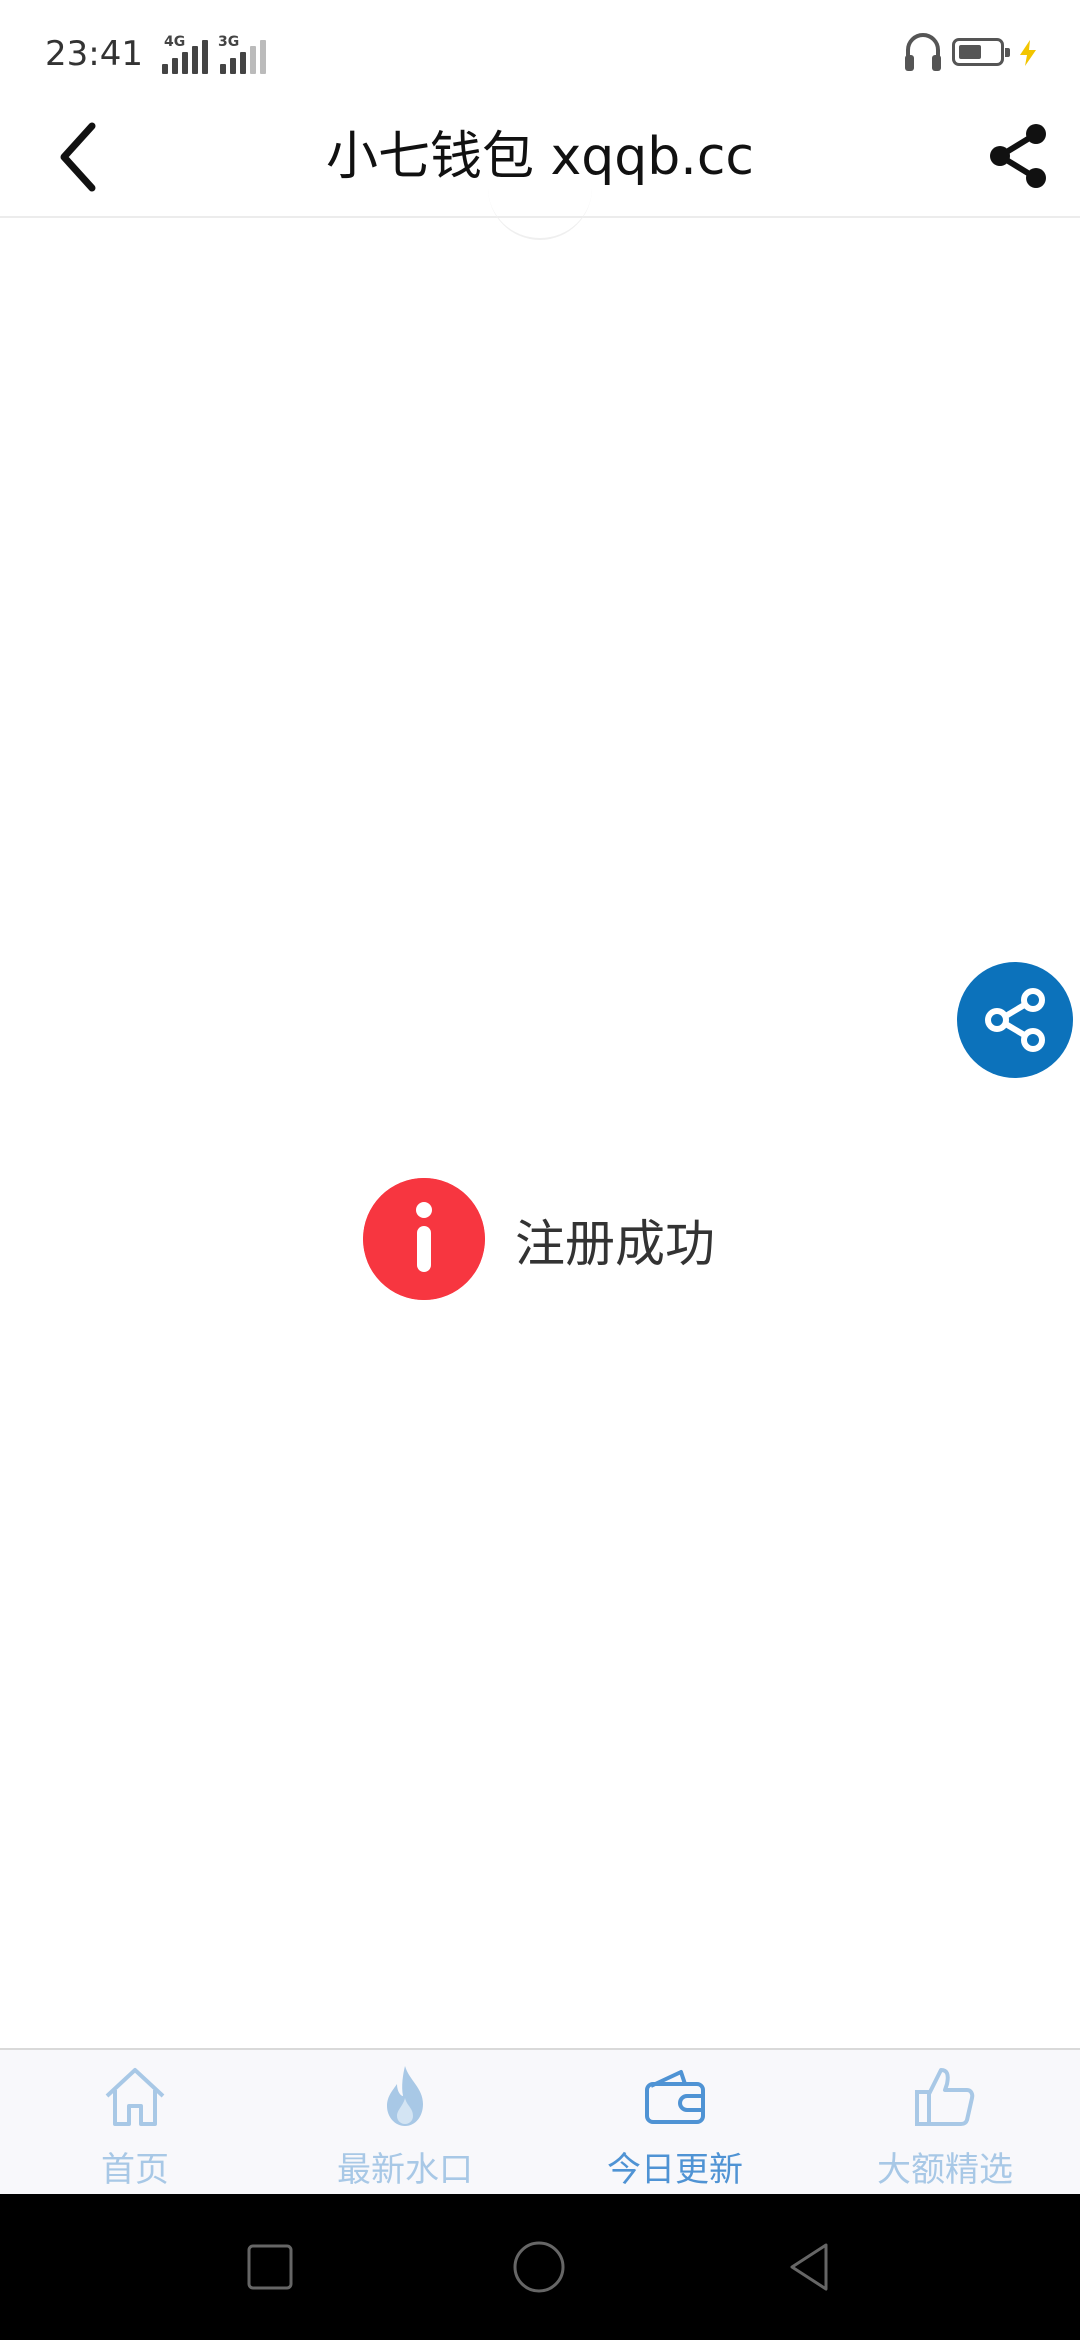  What do you see at coordinates (810, 2267) in the screenshot?
I see `back-triangle-icon` at bounding box center [810, 2267].